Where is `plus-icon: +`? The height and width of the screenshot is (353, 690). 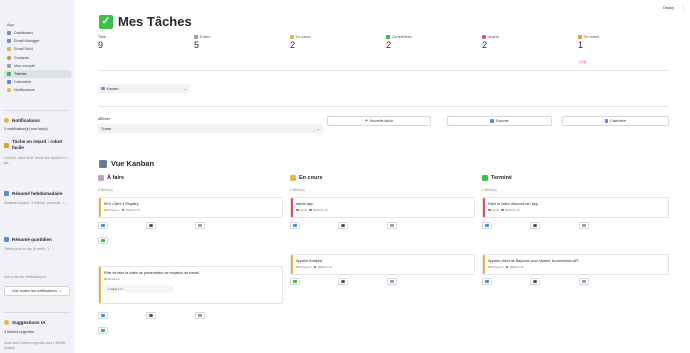 plus-icon: + is located at coordinates (366, 121).